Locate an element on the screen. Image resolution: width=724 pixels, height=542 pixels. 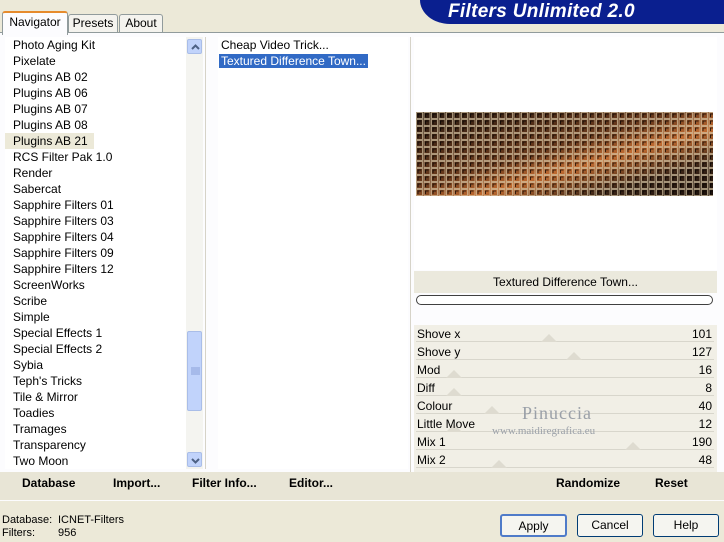
param-value: 48 is located at coordinates (705, 460).